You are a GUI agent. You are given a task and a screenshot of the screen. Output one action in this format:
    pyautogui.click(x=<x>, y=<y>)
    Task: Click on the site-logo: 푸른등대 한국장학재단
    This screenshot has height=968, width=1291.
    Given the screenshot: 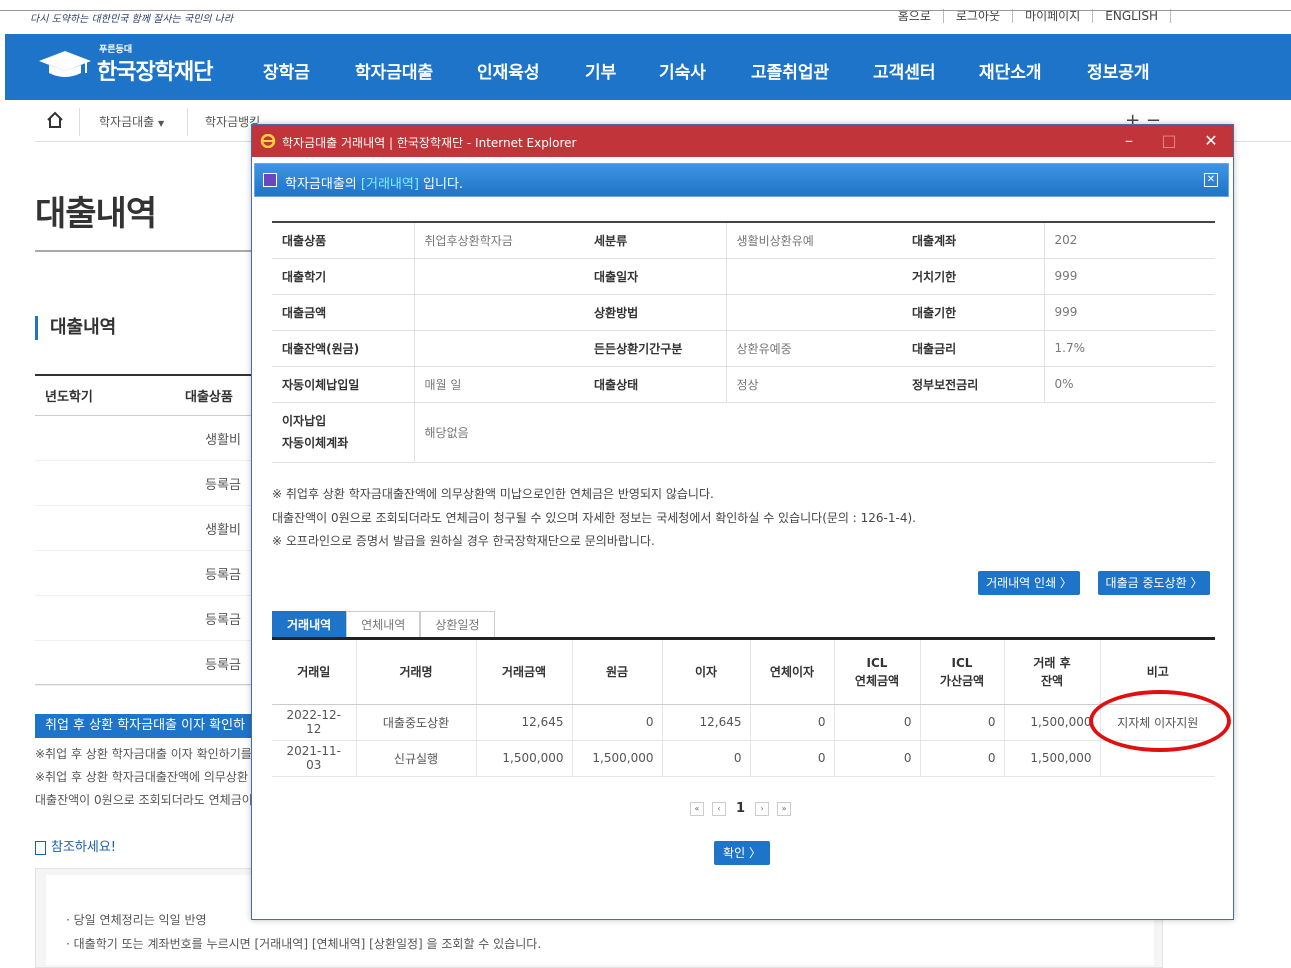 What is the action you would take?
    pyautogui.click(x=125, y=65)
    